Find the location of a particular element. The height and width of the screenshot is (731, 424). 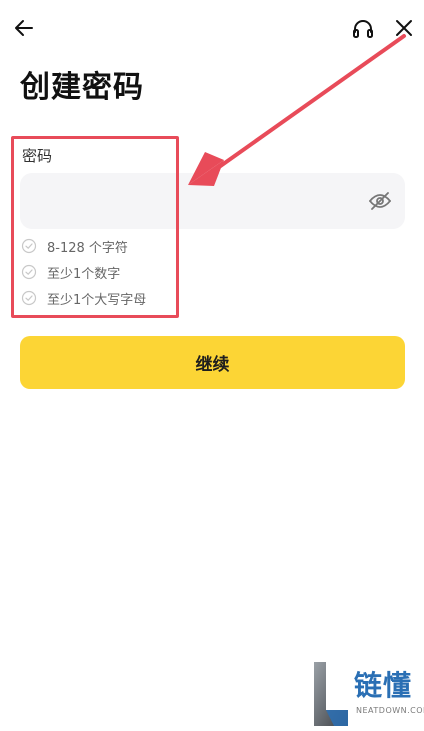

requirement-text: 至少1个大写字母 is located at coordinates (97, 300).